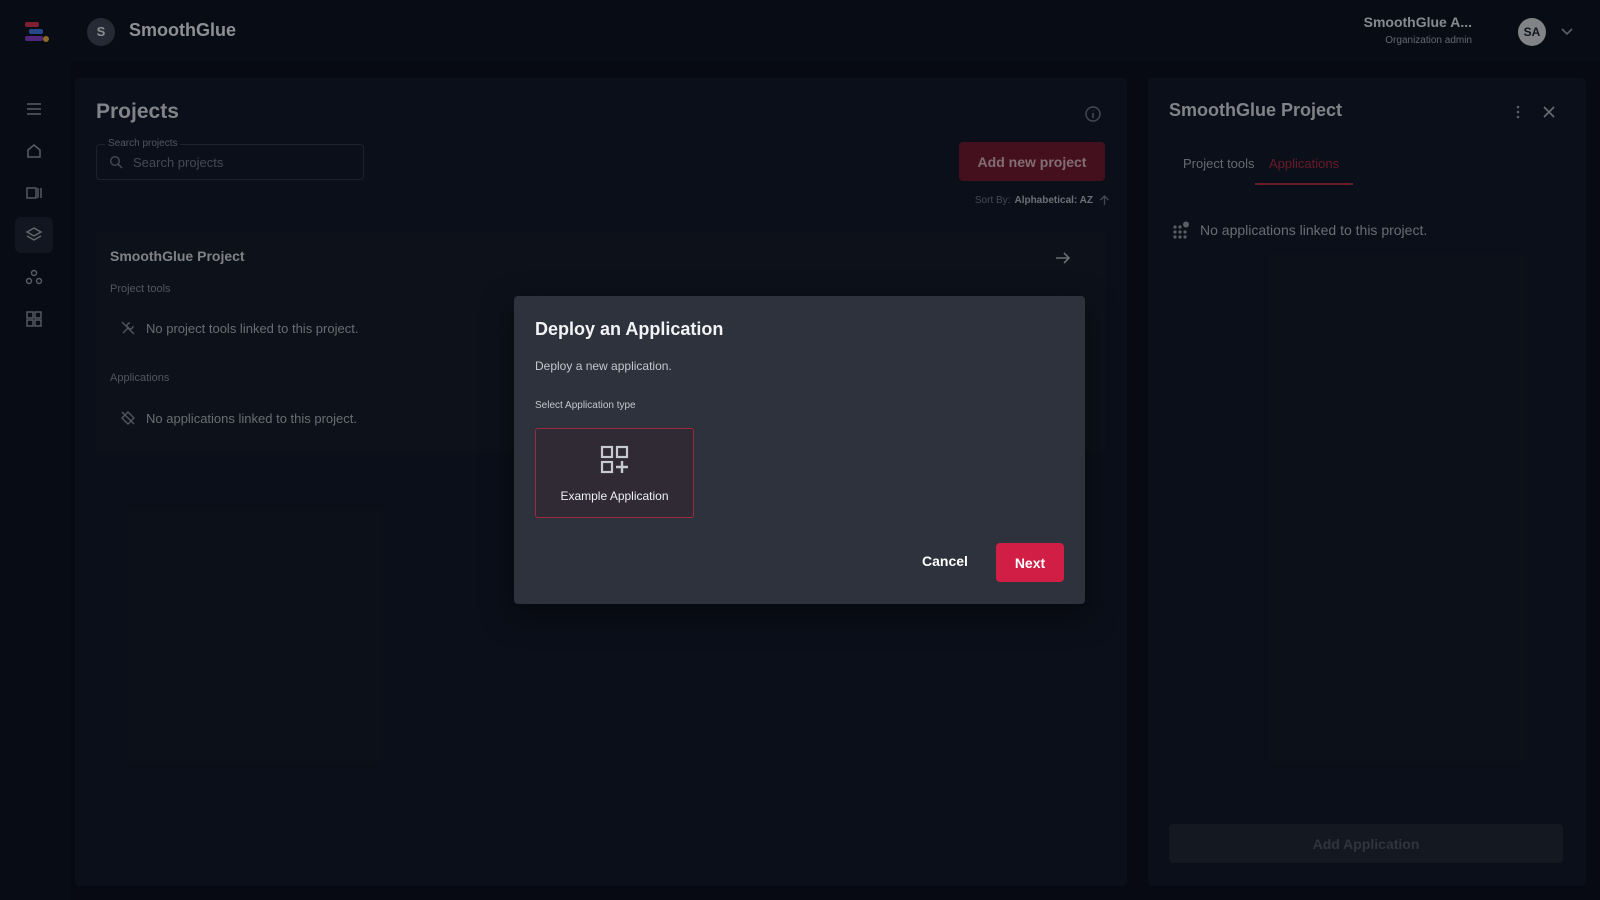 The height and width of the screenshot is (900, 1600). What do you see at coordinates (629, 329) in the screenshot?
I see `dialog-title: Deploy an Application` at bounding box center [629, 329].